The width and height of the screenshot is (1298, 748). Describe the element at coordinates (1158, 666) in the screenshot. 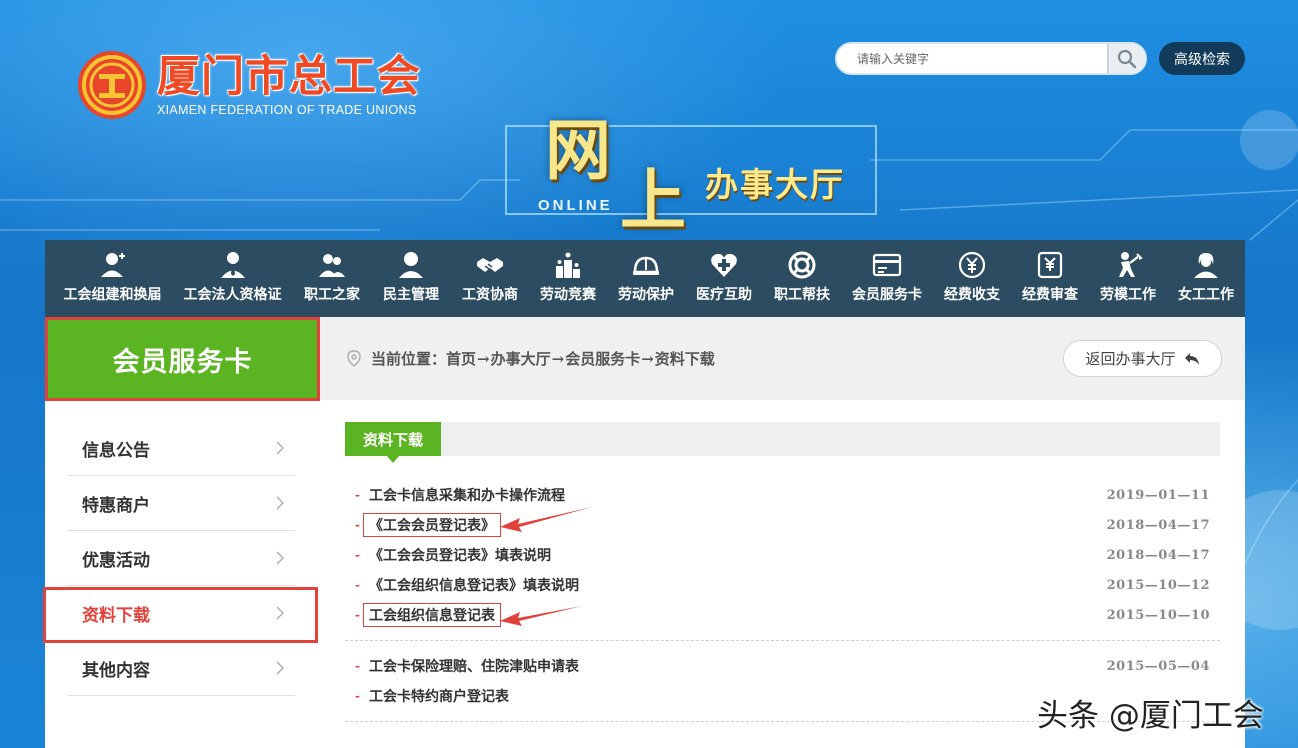

I see `document-date: 2015—05—04` at that location.